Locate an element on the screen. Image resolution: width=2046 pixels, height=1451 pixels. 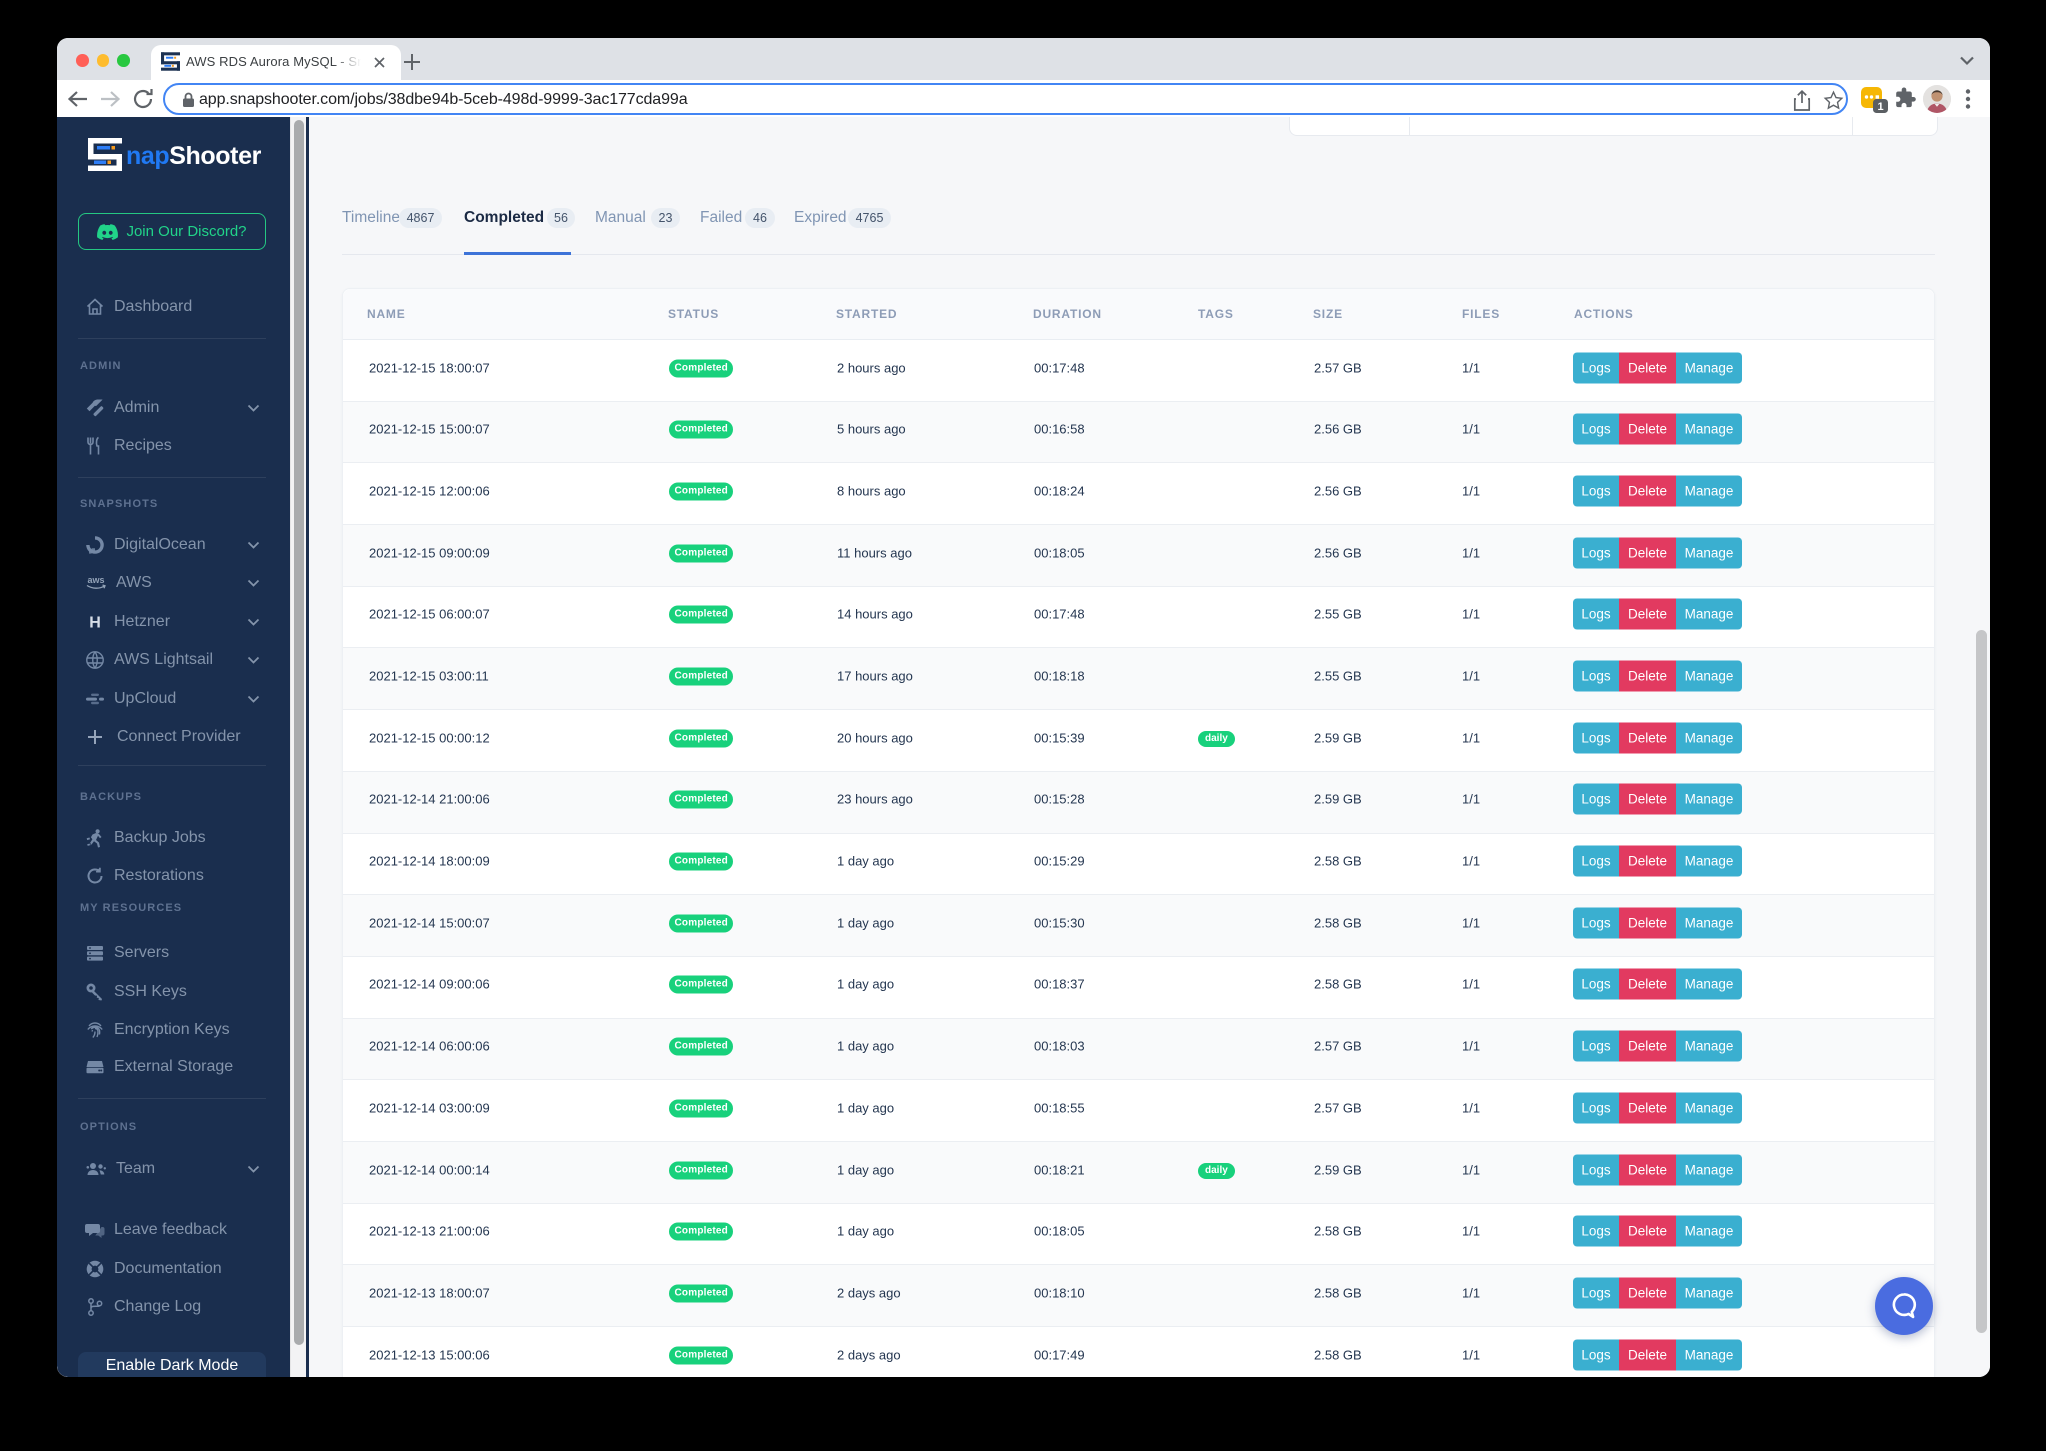
svg-text: aws is located at coordinates (95, 580).